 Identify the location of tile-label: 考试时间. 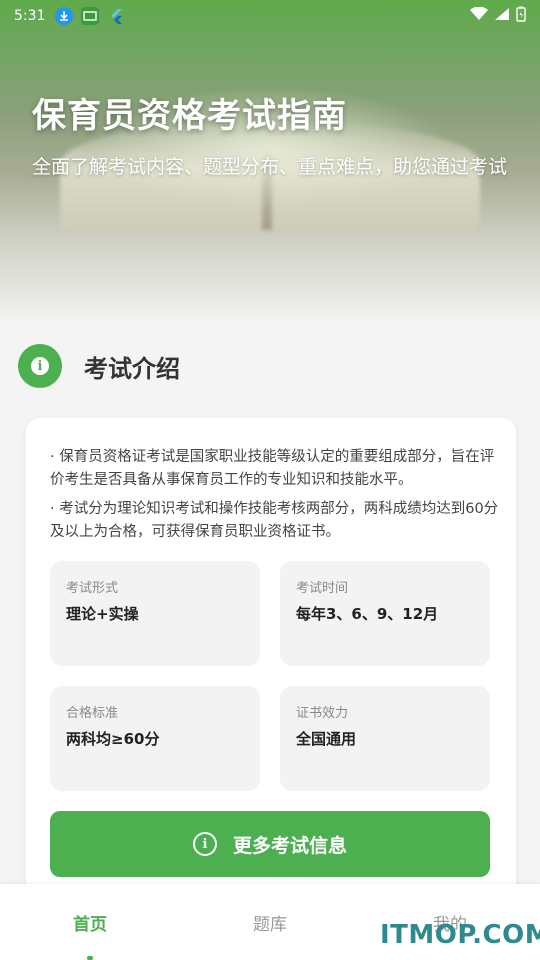
(322, 588).